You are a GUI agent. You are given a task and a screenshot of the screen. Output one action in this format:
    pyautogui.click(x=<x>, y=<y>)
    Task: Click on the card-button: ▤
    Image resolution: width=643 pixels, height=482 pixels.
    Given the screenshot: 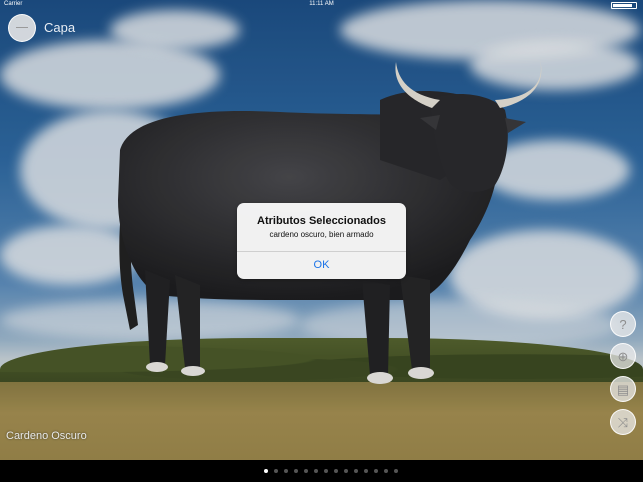 What is the action you would take?
    pyautogui.click(x=623, y=389)
    